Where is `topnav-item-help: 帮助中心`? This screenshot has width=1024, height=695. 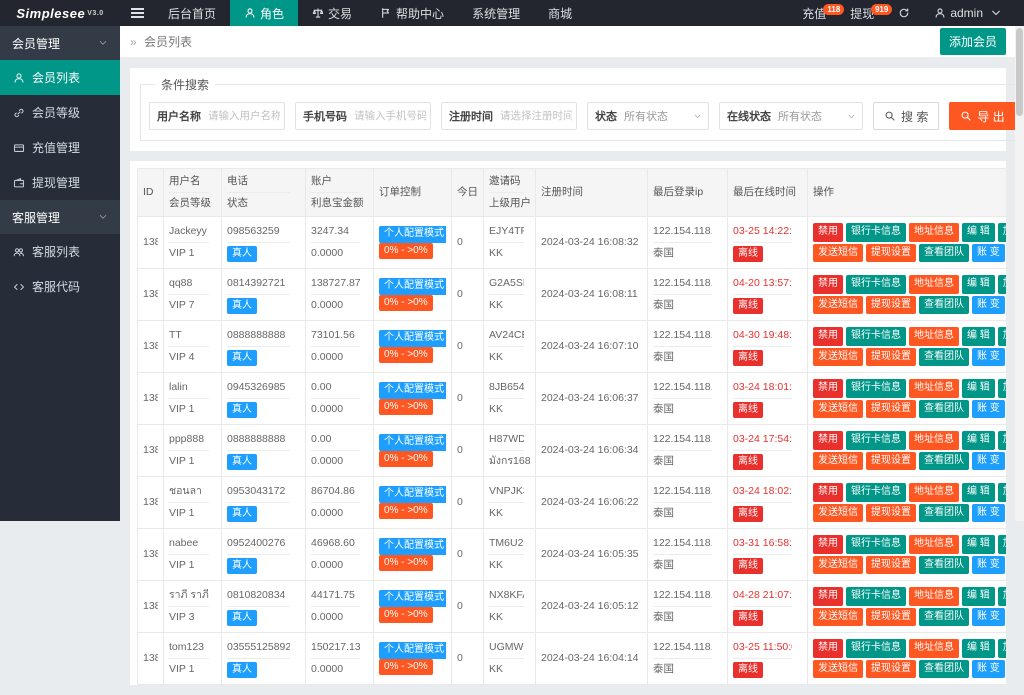
topnav-item-help: 帮助中心 is located at coordinates (412, 13).